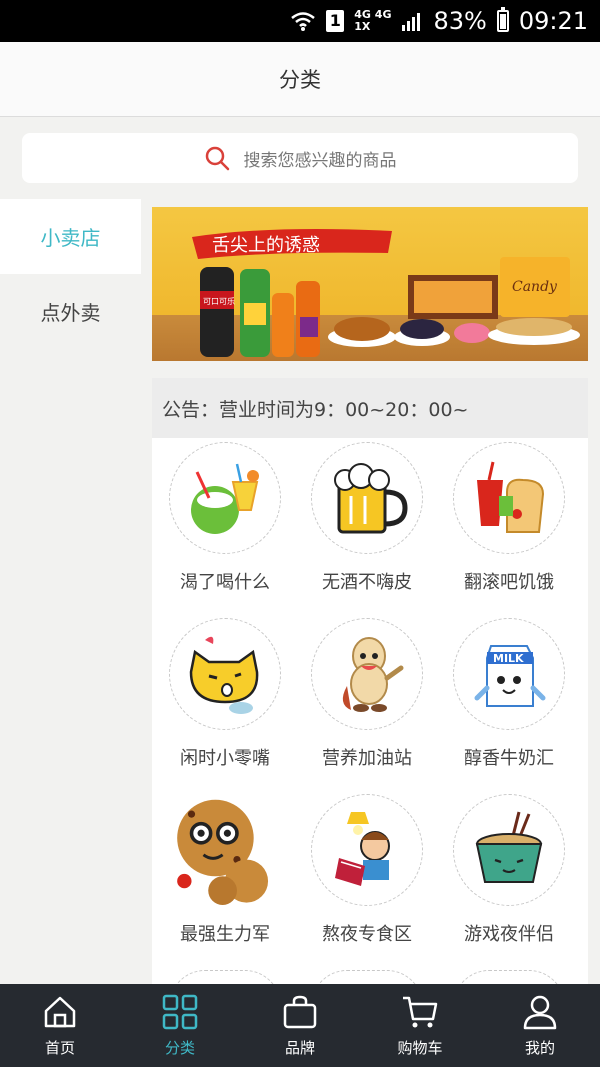  I want to click on status-indicators: 1 4G 4G 1X 83% 09:21, so click(439, 21).